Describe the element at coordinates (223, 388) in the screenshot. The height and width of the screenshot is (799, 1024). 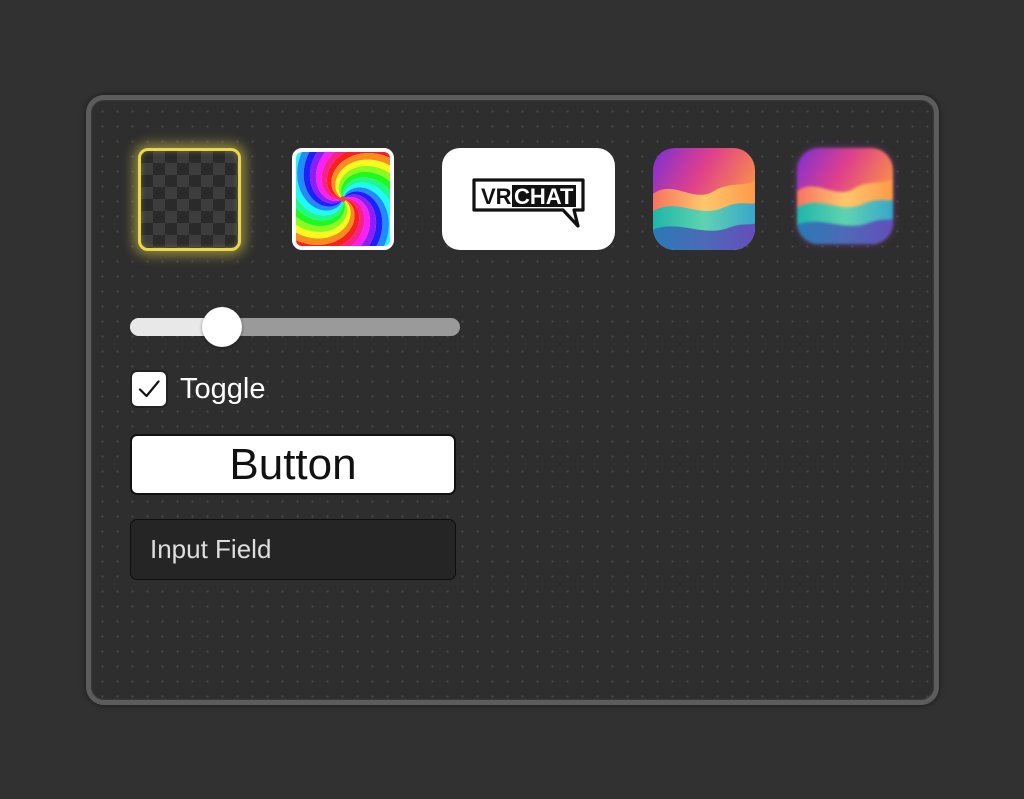
I see `toggle-label: Toggle` at that location.